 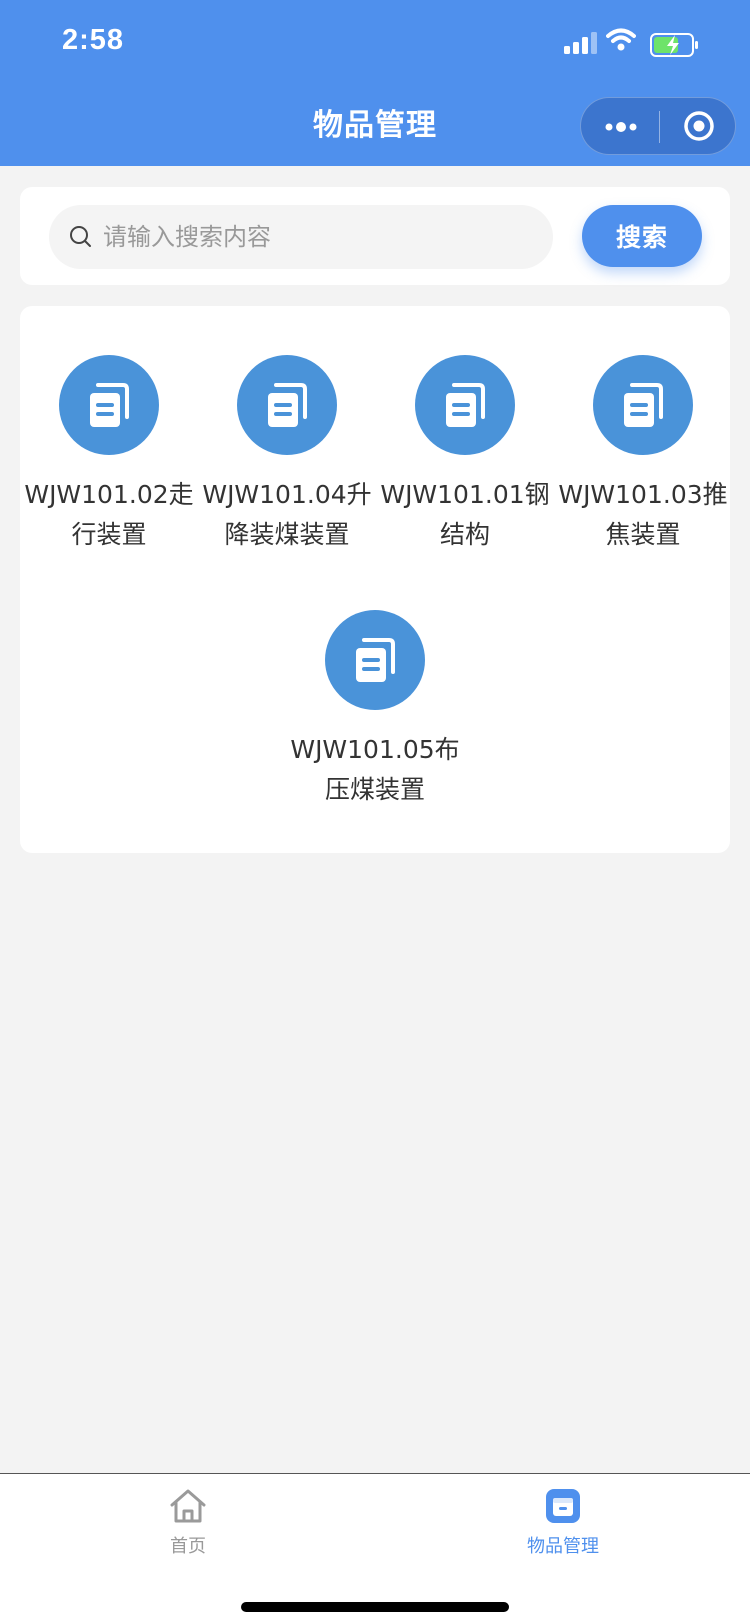 I want to click on wifi-icon, so click(x=621, y=39).